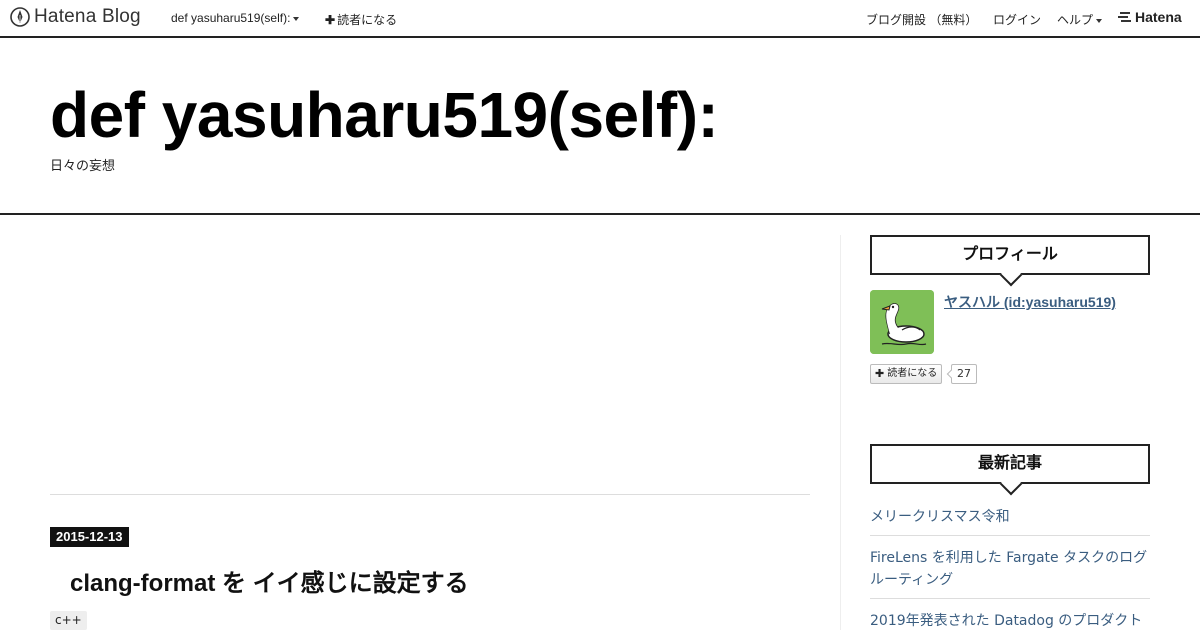  What do you see at coordinates (1030, 302) in the screenshot?
I see `profile-name-link: ヤスハル (id:yasuharu519)` at bounding box center [1030, 302].